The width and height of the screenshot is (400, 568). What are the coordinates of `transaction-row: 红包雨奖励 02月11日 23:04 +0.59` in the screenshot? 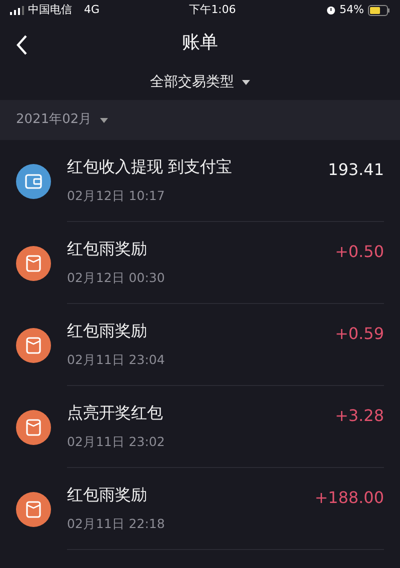 It's located at (200, 345).